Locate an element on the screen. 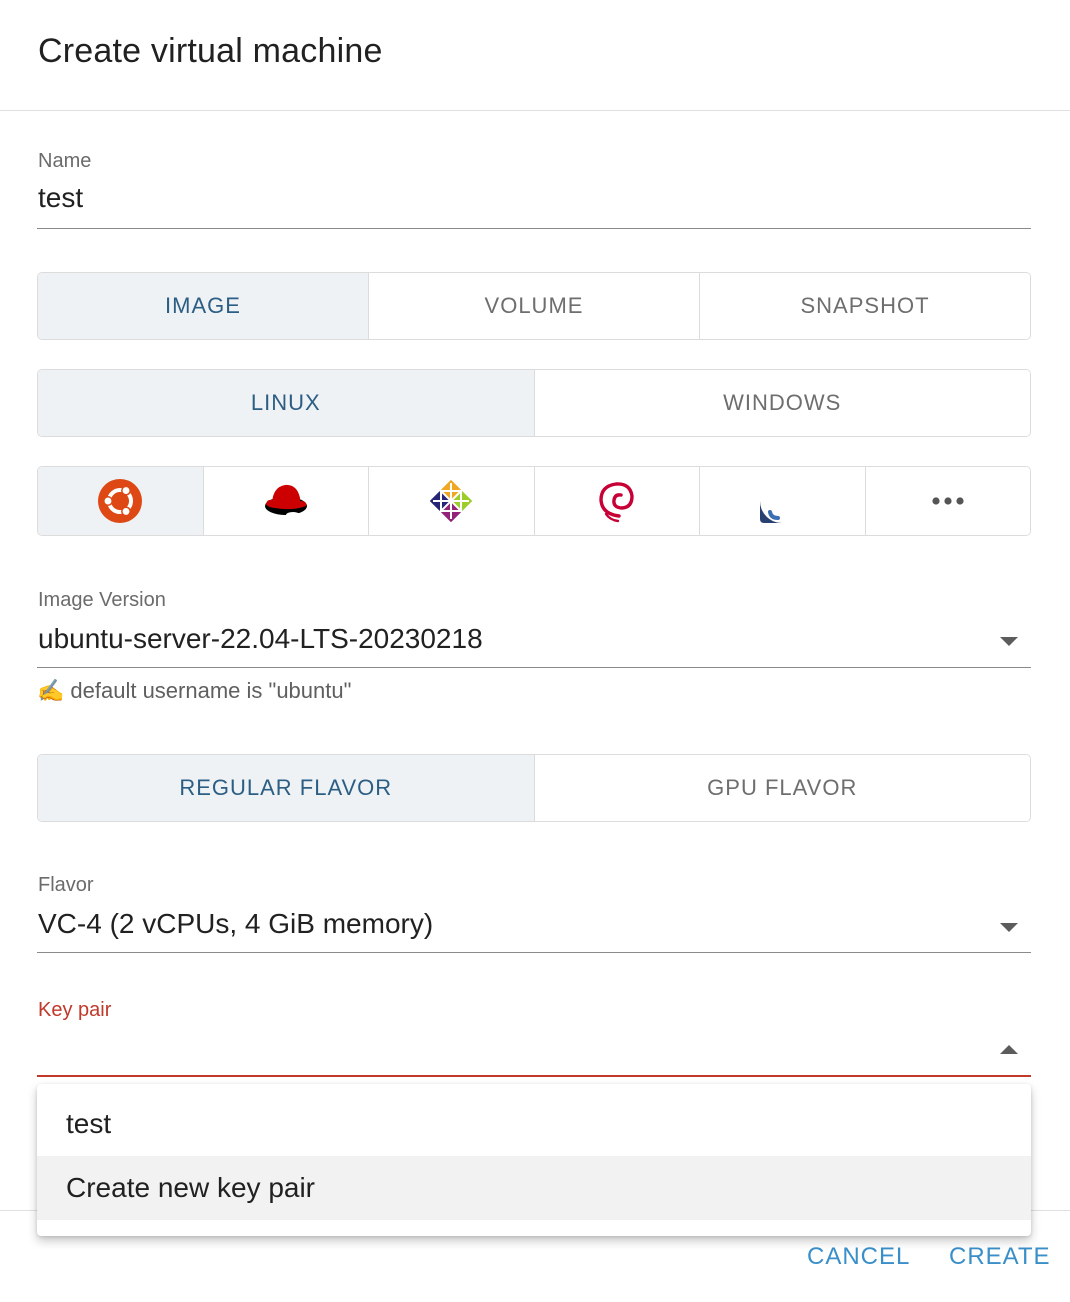  distro-button-redhat is located at coordinates (286, 501).